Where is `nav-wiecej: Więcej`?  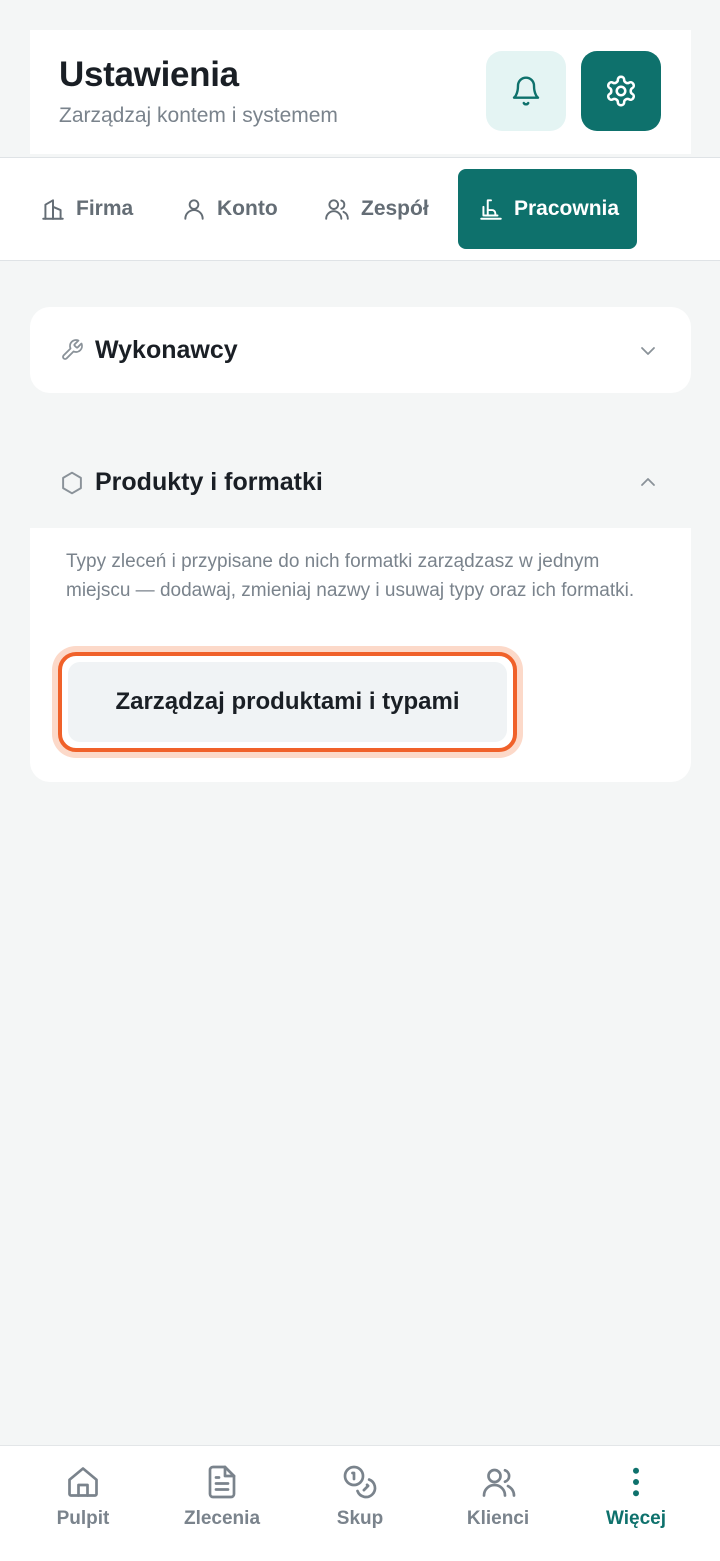 nav-wiecej: Więcej is located at coordinates (636, 1503).